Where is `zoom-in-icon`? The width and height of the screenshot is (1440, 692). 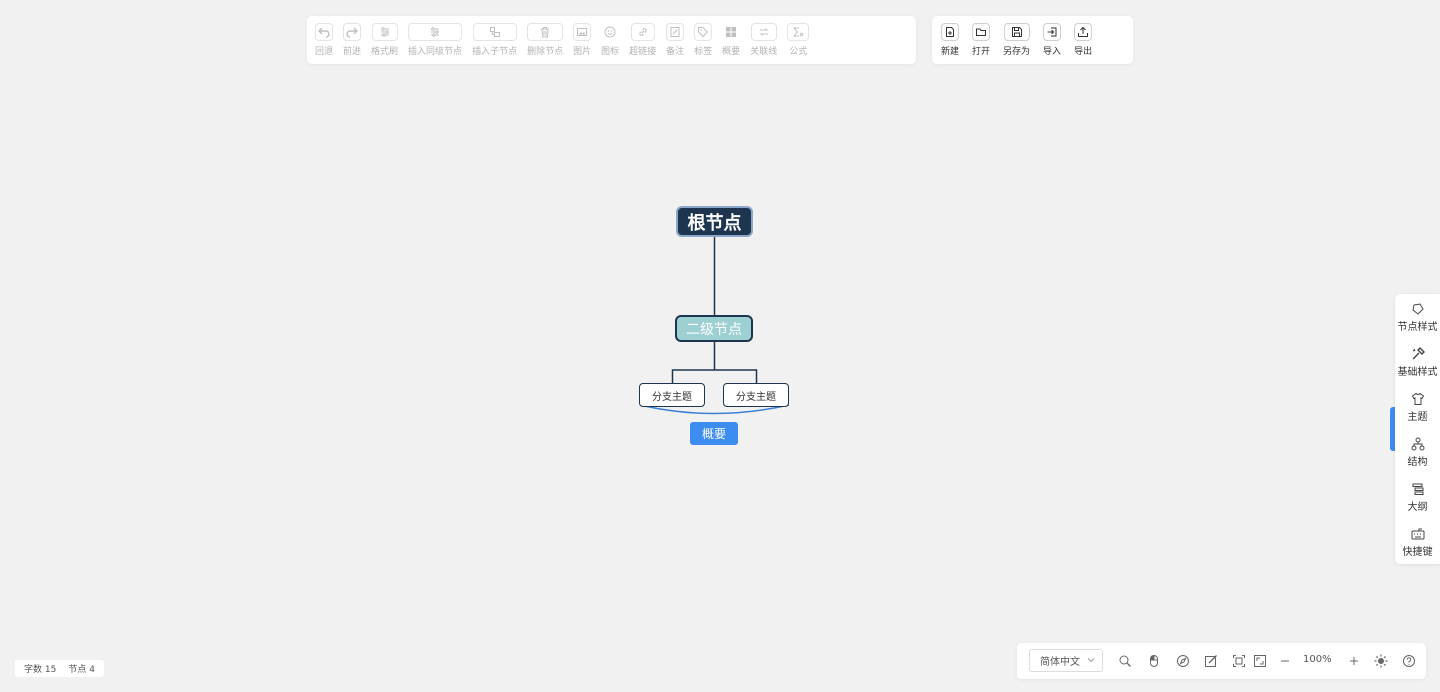
zoom-in-icon is located at coordinates (1354, 661).